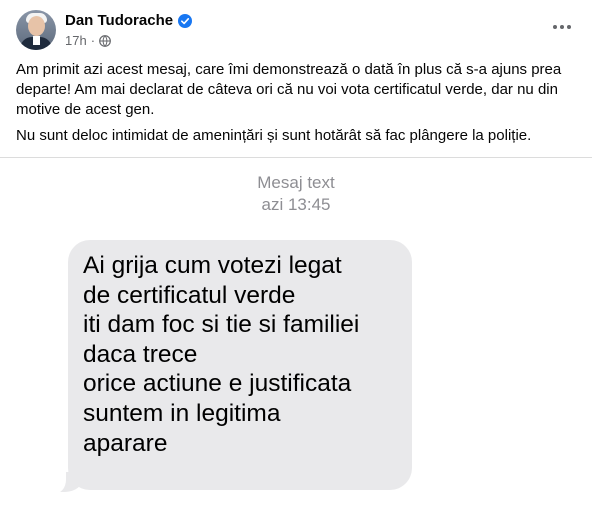  I want to click on sms-header-time: azi 13:45, so click(296, 204).